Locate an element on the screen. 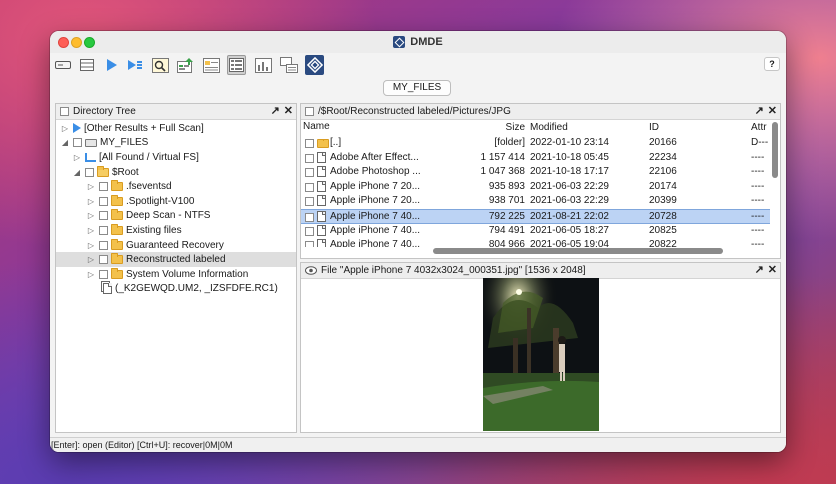  help-button: ? is located at coordinates (772, 64).